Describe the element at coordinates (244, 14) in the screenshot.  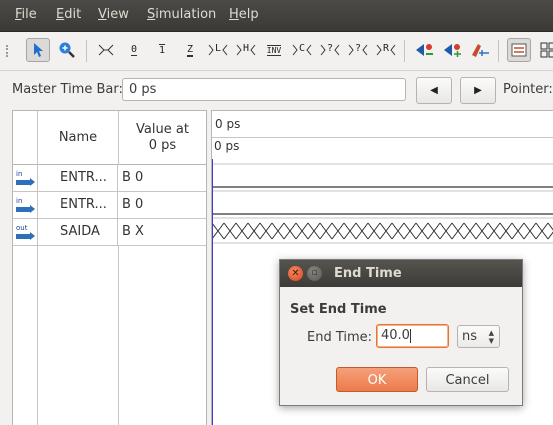
I see `menu-help: Help` at that location.